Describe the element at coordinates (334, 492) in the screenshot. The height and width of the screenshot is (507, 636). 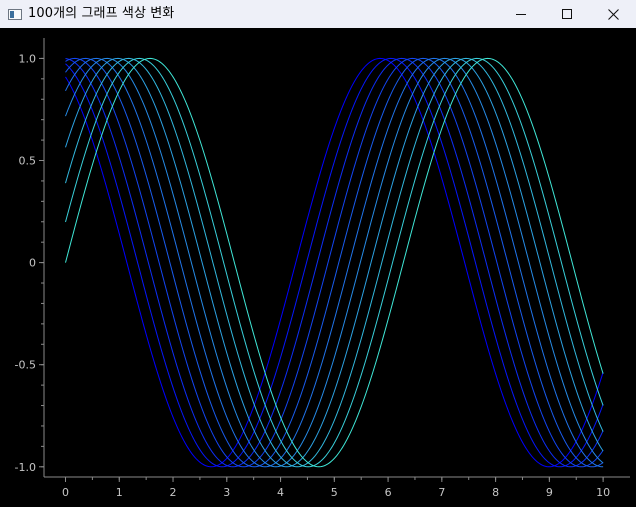
I see `x-tick-label: 5` at that location.